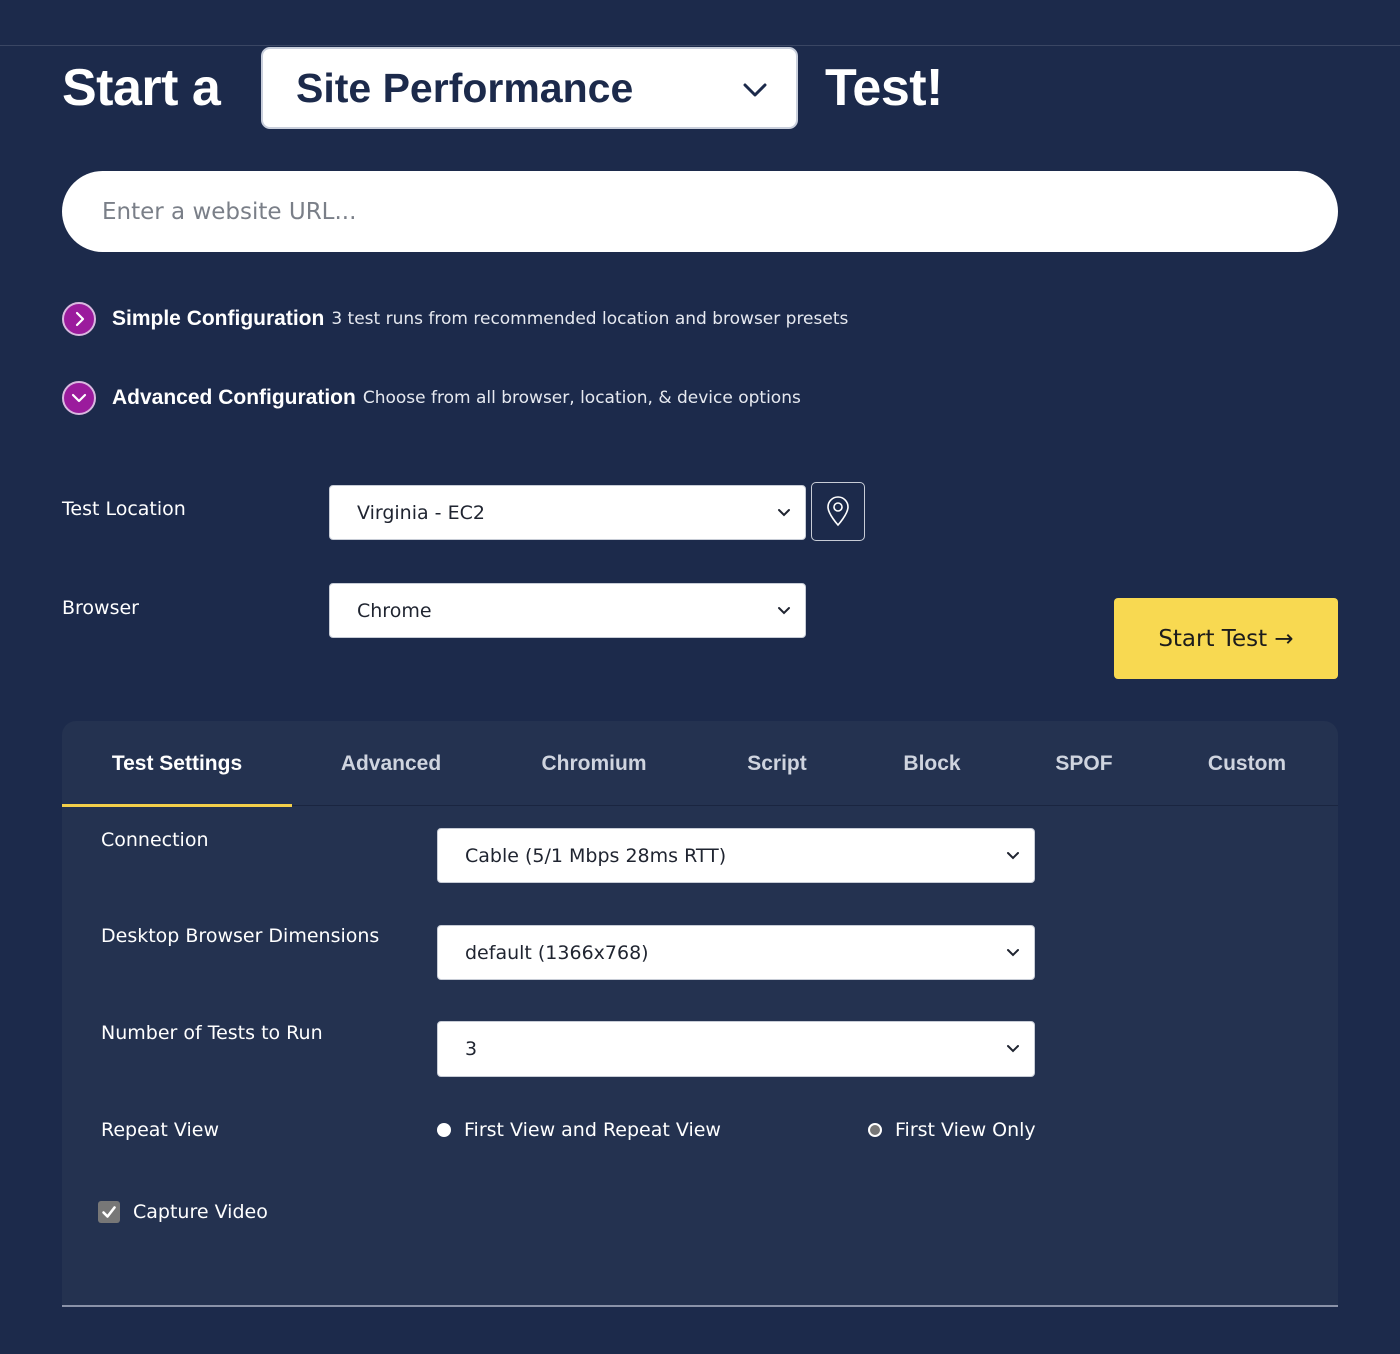 This screenshot has width=1400, height=1354. I want to click on radio-first-view-only: First View Only, so click(952, 1130).